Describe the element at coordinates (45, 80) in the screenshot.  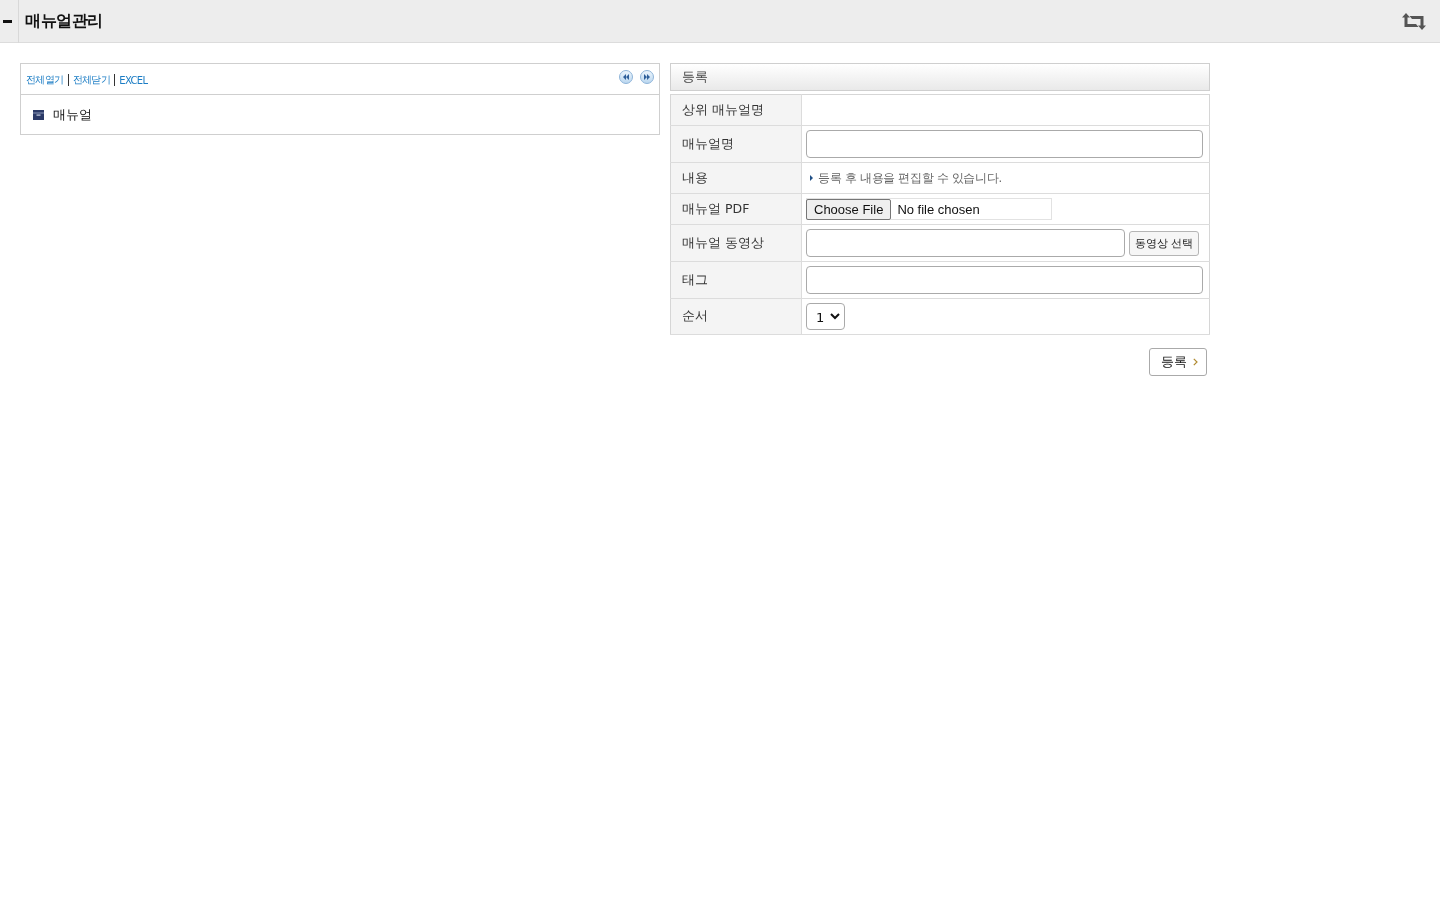
I see `toolbar-link: 전체열기` at that location.